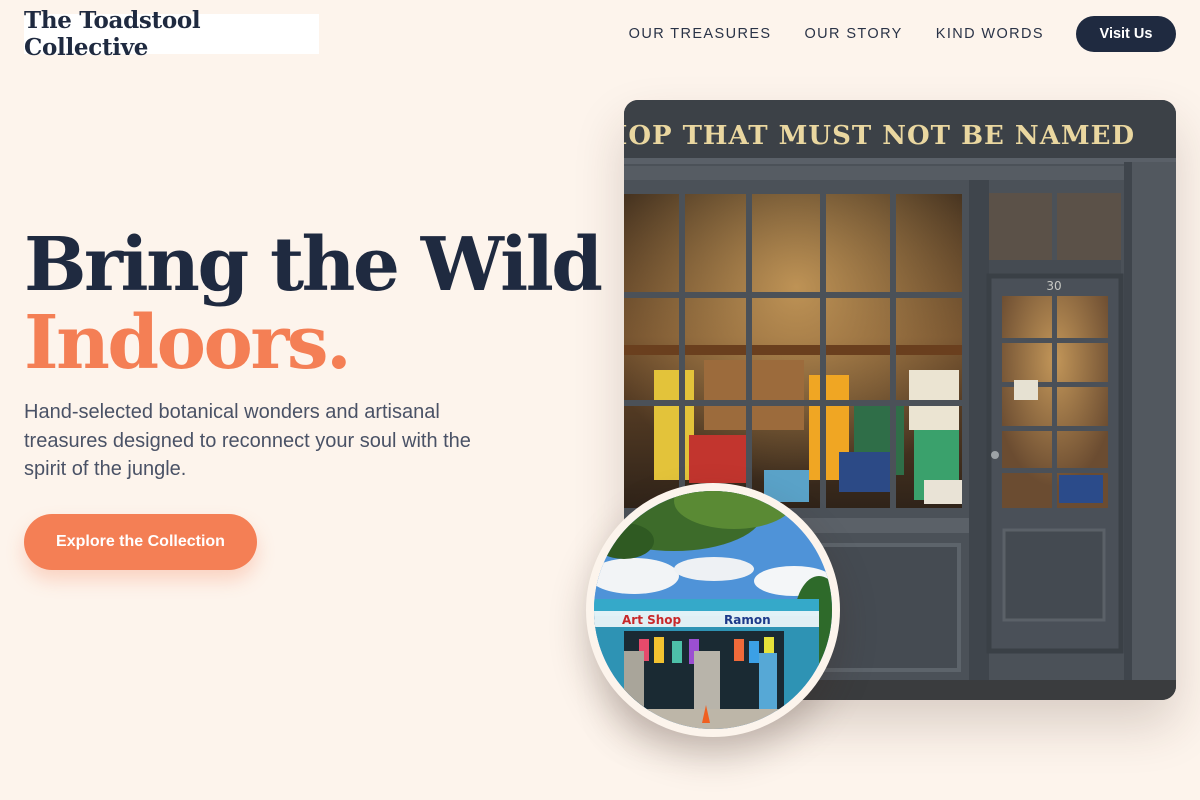 This screenshot has width=1200, height=800. Describe the element at coordinates (990, 34) in the screenshot. I see `nav-link-kind-words: KIND WORDS` at that location.